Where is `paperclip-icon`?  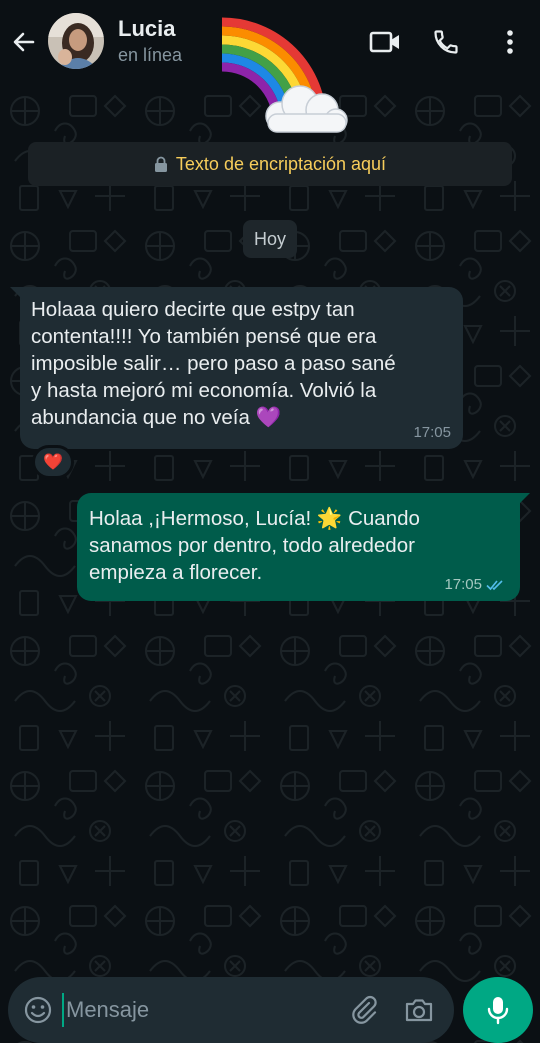
paperclip-icon is located at coordinates (364, 1009).